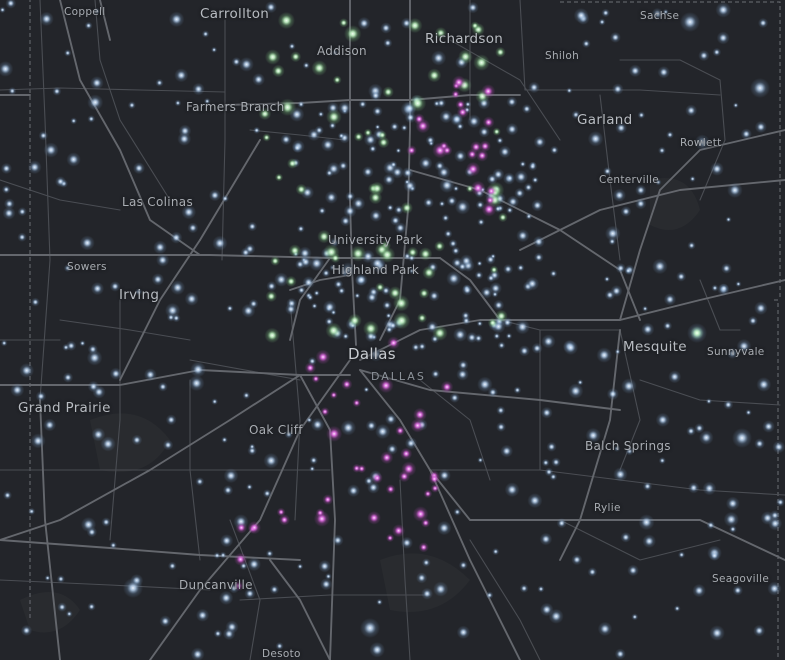 Image resolution: width=785 pixels, height=660 pixels. What do you see at coordinates (375, 240) in the screenshot?
I see `place-label-university-park: University Park` at bounding box center [375, 240].